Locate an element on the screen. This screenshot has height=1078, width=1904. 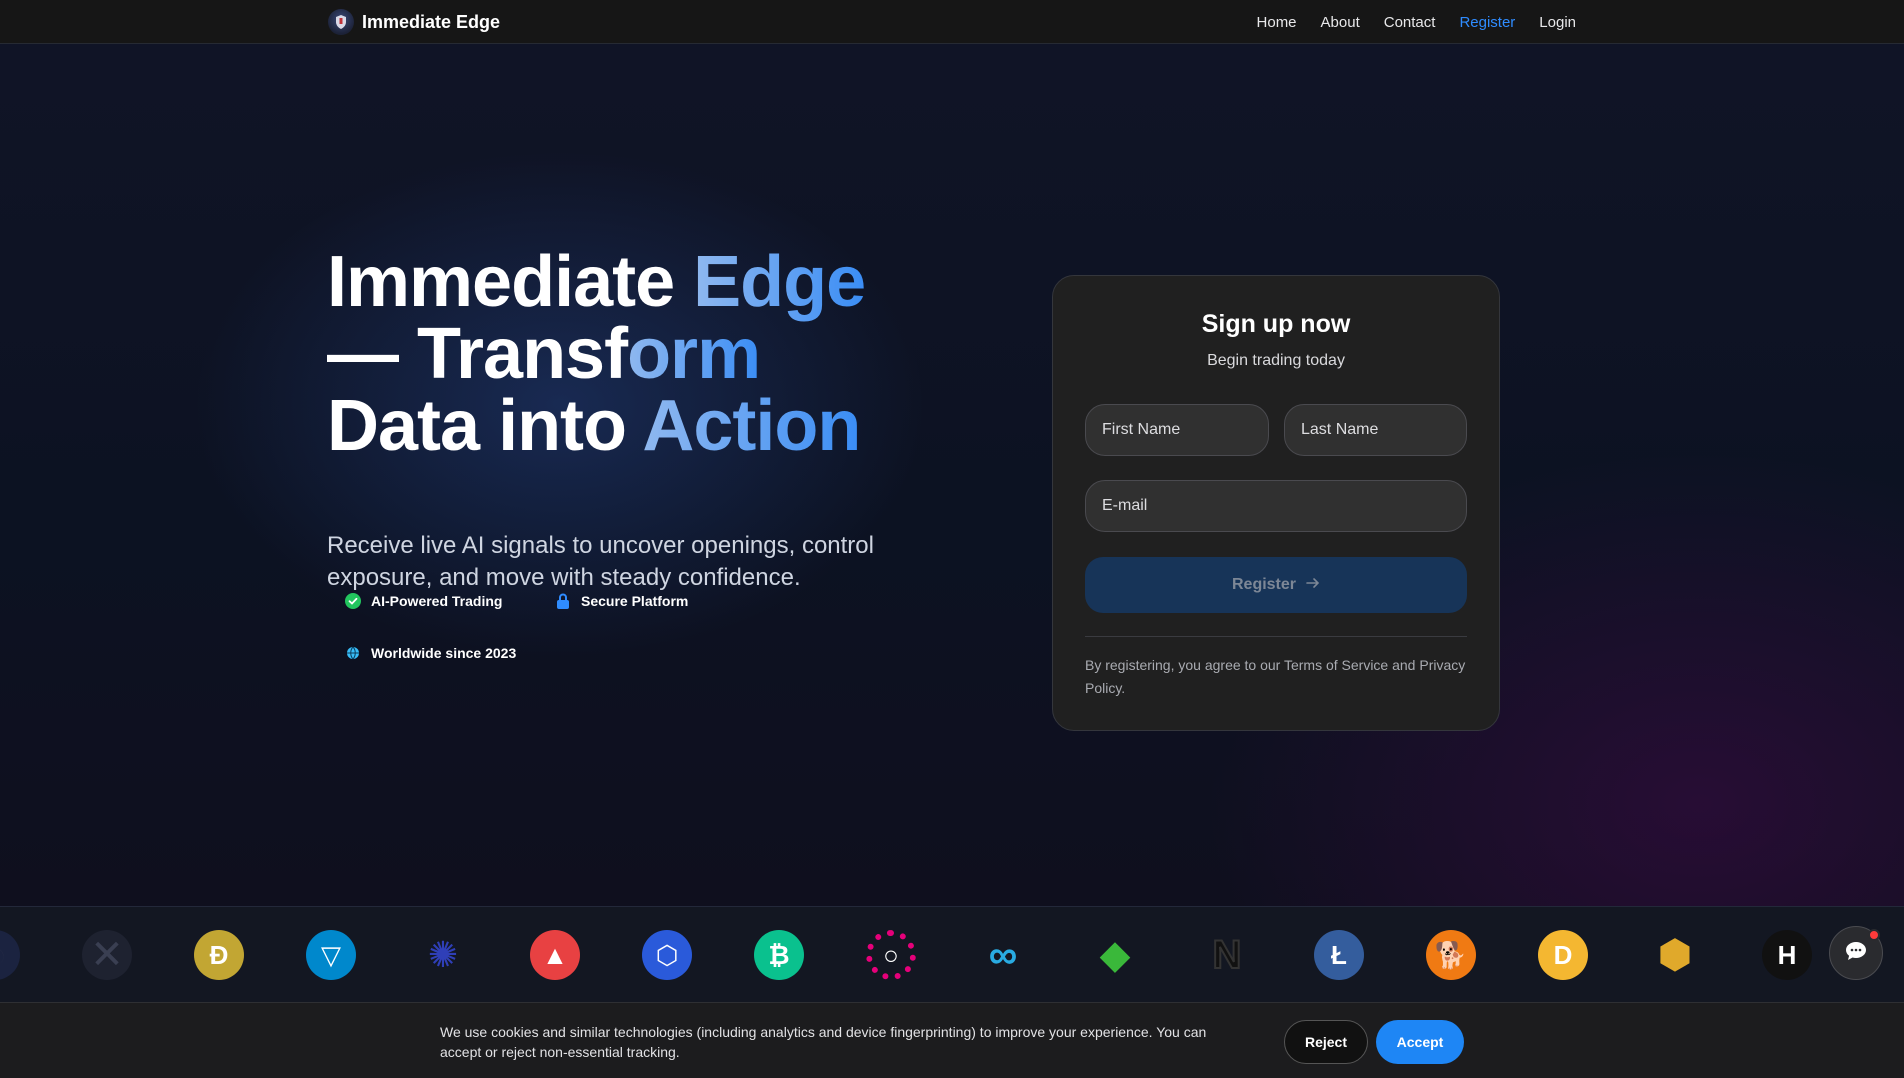
x-coin-icon: ✕ is located at coordinates (107, 955).